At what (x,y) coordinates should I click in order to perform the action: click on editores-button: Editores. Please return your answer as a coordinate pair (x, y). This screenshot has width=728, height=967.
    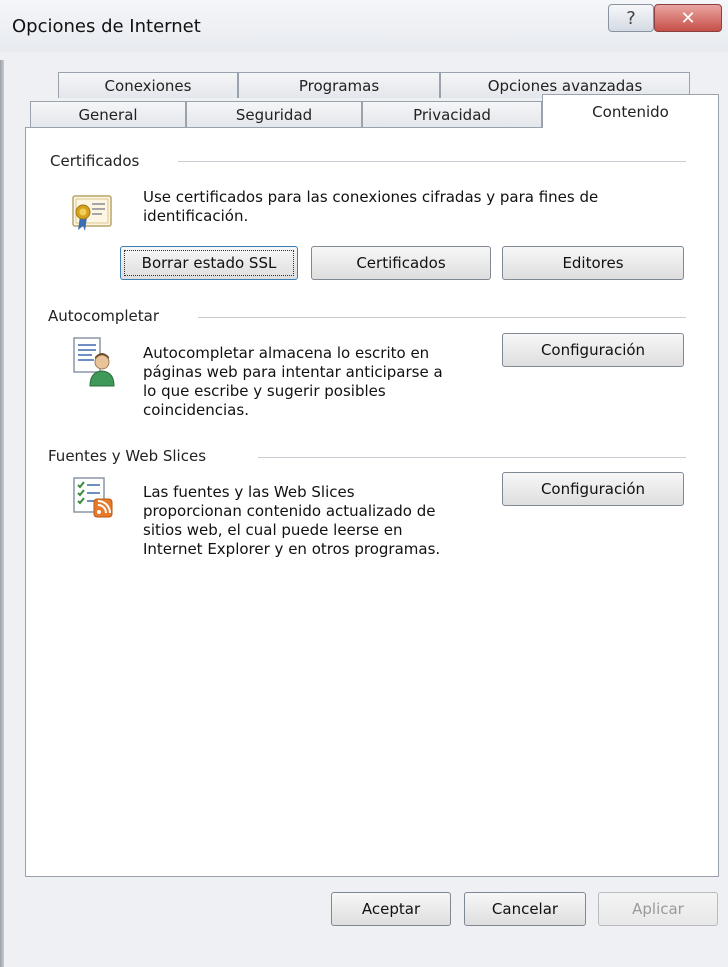
    Looking at the image, I should click on (593, 263).